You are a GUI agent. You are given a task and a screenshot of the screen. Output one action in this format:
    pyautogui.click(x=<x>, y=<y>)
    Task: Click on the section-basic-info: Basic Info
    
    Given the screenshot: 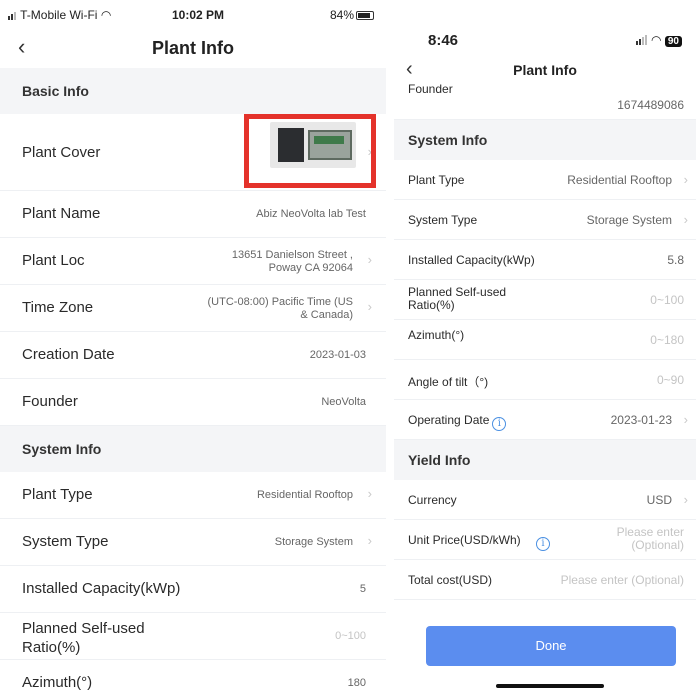 What is the action you would take?
    pyautogui.click(x=193, y=91)
    